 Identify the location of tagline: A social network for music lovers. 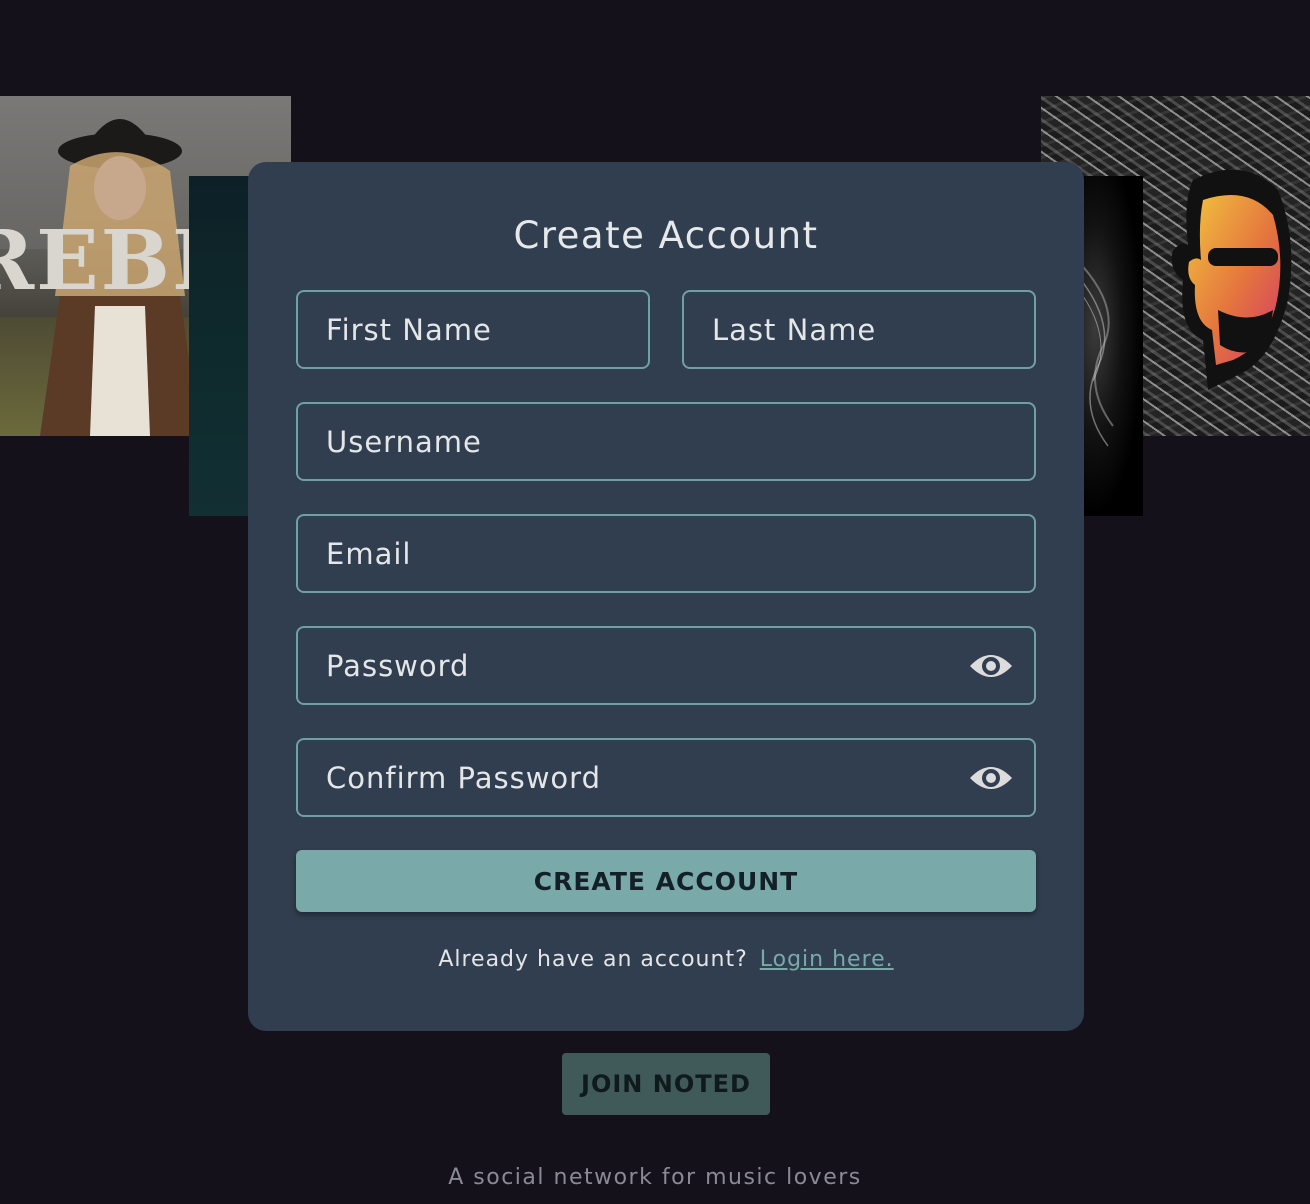
(655, 1177).